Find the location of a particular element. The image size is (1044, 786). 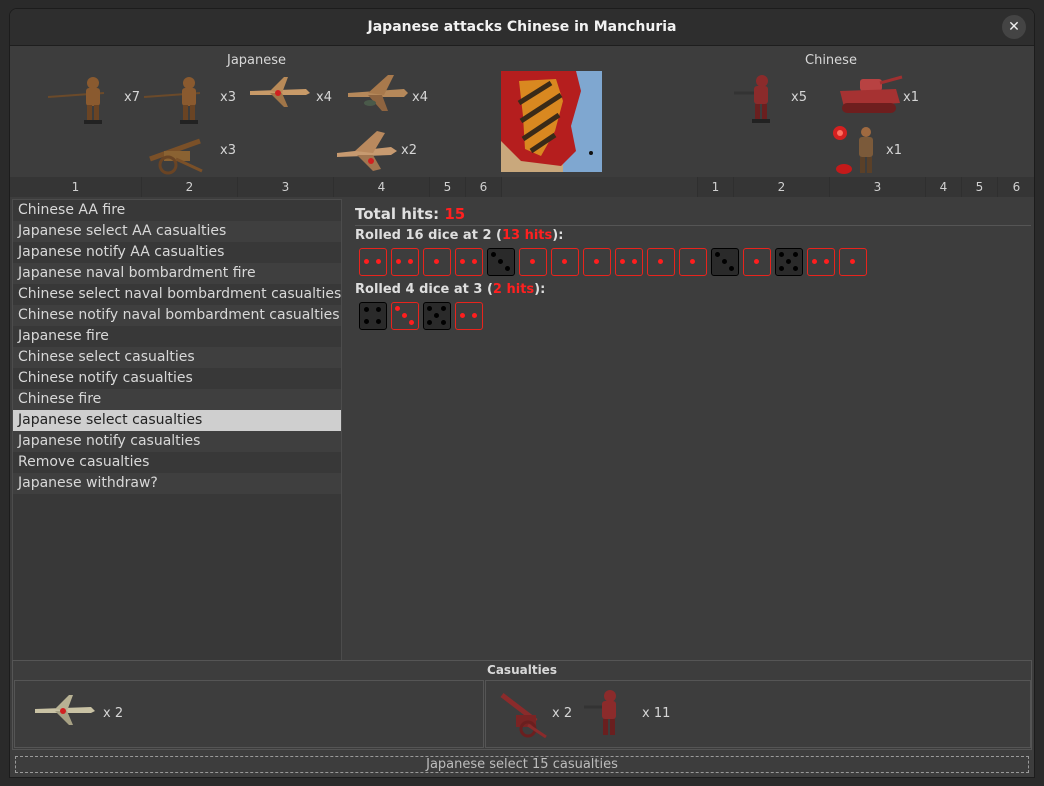

close-button: ✕ is located at coordinates (1014, 27).